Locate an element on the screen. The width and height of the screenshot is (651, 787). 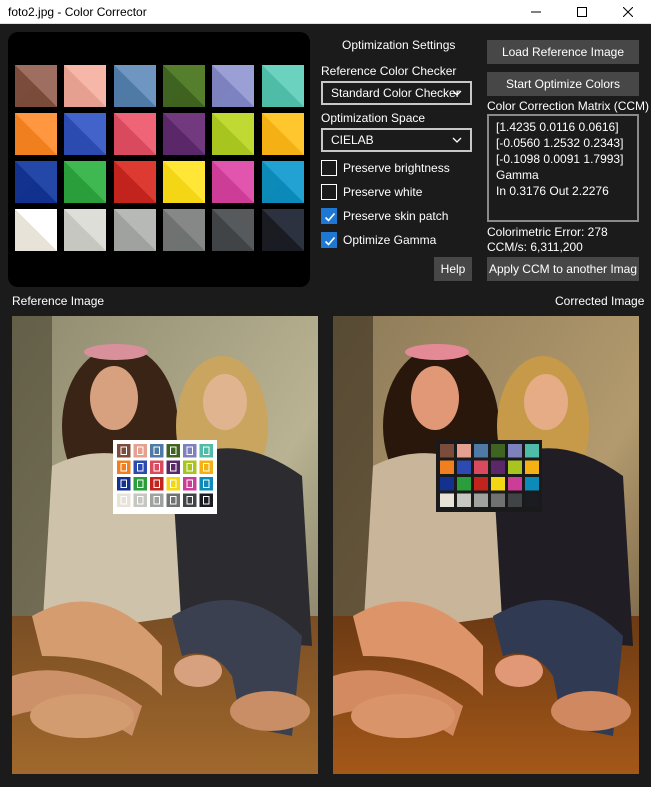
option-label: Optimize Gamma is located at coordinates (390, 240).